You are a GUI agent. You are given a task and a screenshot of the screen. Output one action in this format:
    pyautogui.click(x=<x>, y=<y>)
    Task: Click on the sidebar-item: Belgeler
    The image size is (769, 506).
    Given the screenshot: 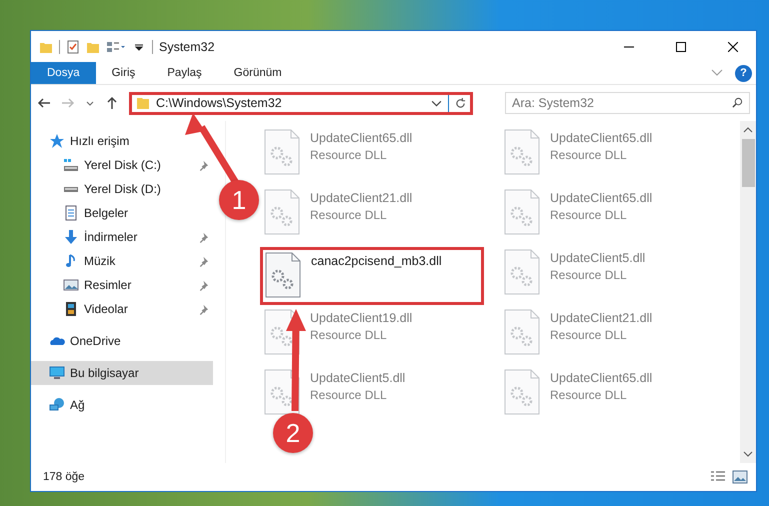 What is the action you would take?
    pyautogui.click(x=122, y=213)
    